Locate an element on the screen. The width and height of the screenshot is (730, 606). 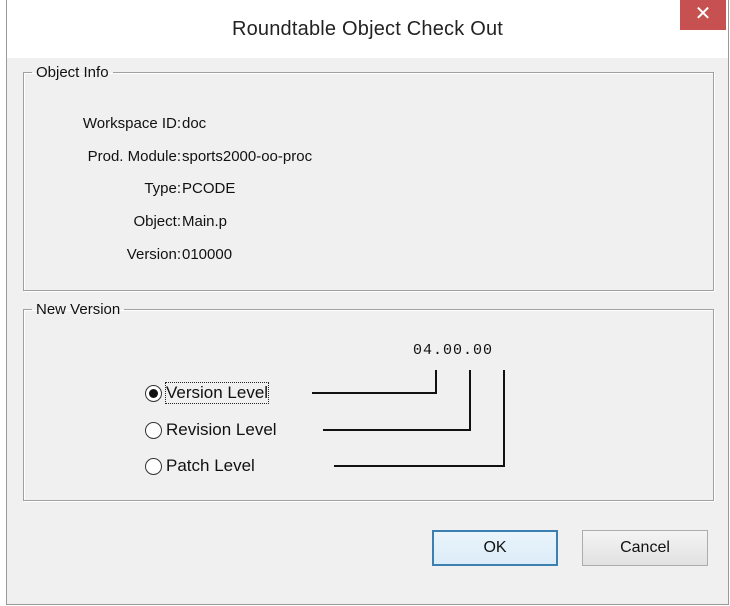
radio-revision-level: Revision Level is located at coordinates (211, 430).